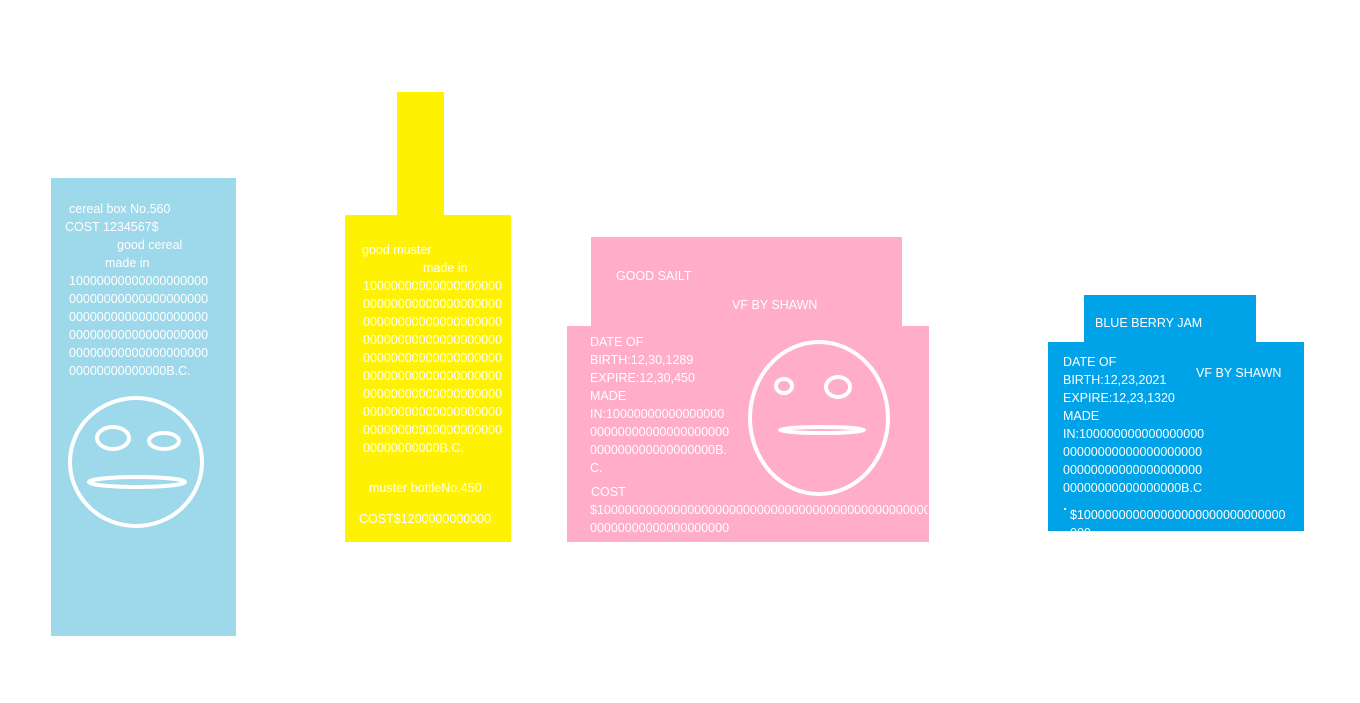 This screenshot has width=1360, height=703. Describe the element at coordinates (658, 450) in the screenshot. I see `info-line: 000000000000000000B.` at that location.